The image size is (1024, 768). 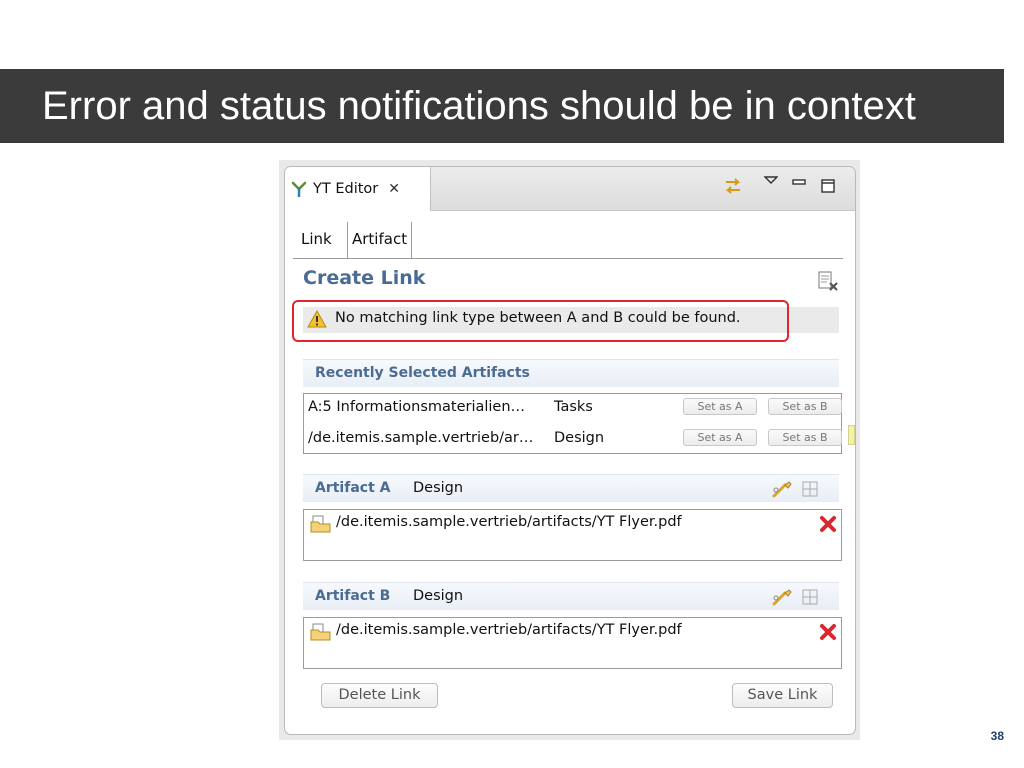 I want to click on artifact-b-header: Artifact B Design, so click(x=571, y=596).